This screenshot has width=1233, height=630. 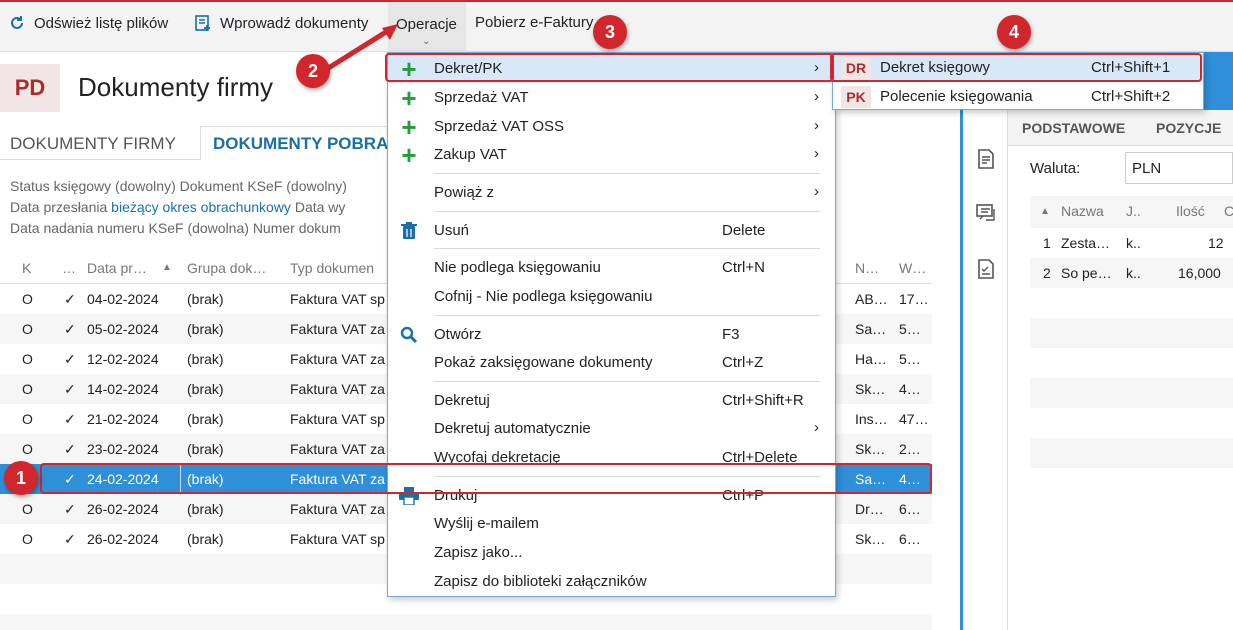 What do you see at coordinates (517, 267) in the screenshot?
I see `menu-item-label: Nie podlega księgowaniu` at bounding box center [517, 267].